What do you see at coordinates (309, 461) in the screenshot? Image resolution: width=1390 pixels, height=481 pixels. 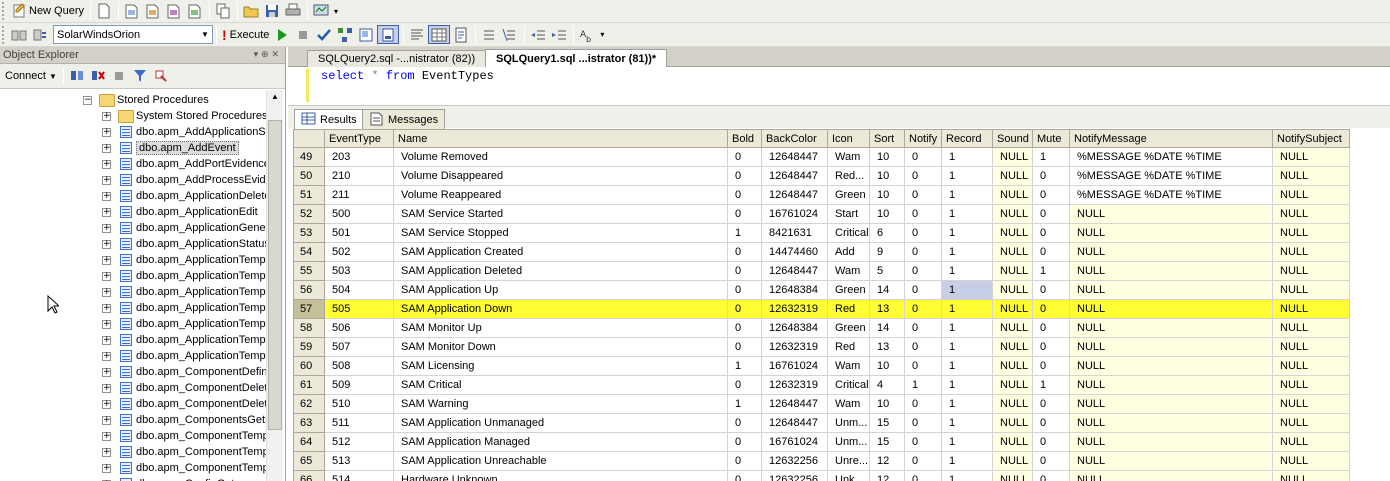 I see `row-number: 65` at bounding box center [309, 461].